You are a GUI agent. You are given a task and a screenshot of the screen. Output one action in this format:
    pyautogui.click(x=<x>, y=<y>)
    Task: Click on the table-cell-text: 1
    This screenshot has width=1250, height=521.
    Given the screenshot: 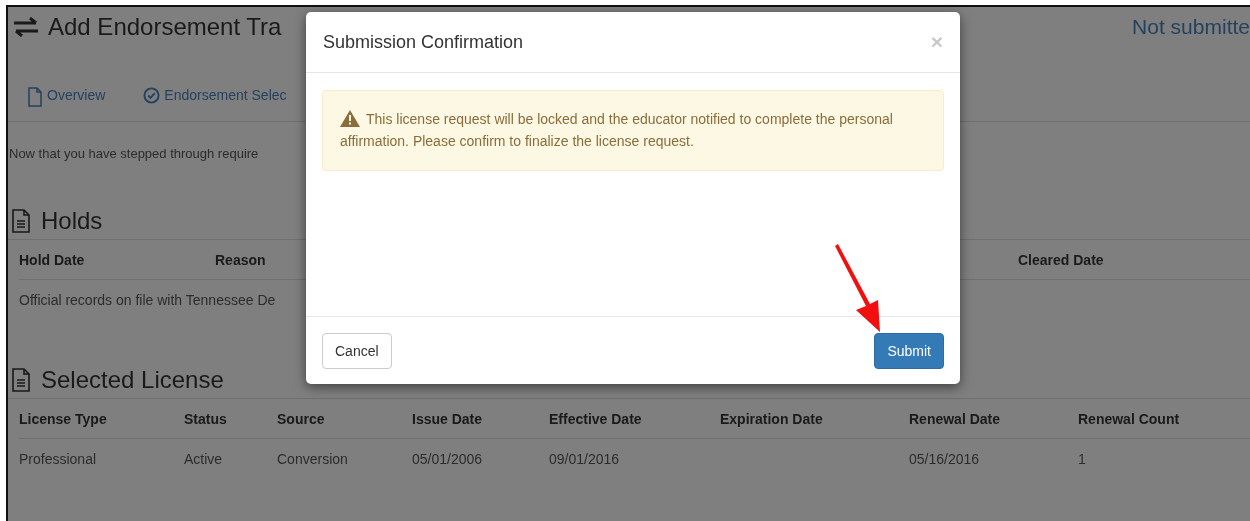 What is the action you would take?
    pyautogui.click(x=1082, y=459)
    